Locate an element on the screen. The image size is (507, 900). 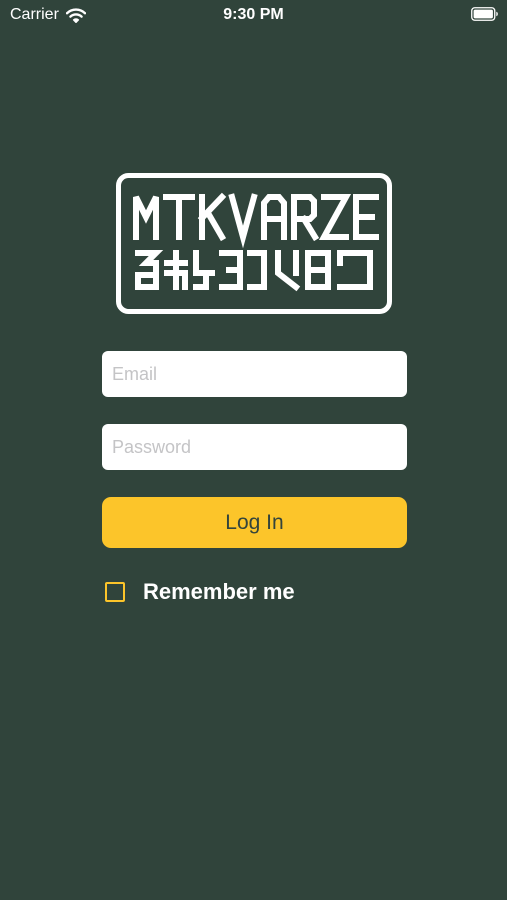
remember-me-checkbox is located at coordinates (115, 592).